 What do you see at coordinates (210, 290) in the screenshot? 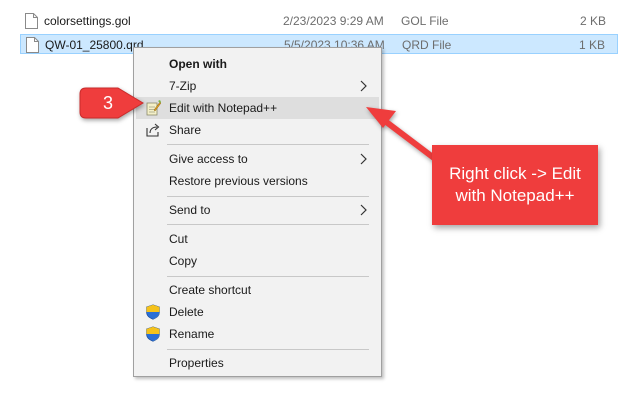
I see `menu-item-label: Create shortcut` at bounding box center [210, 290].